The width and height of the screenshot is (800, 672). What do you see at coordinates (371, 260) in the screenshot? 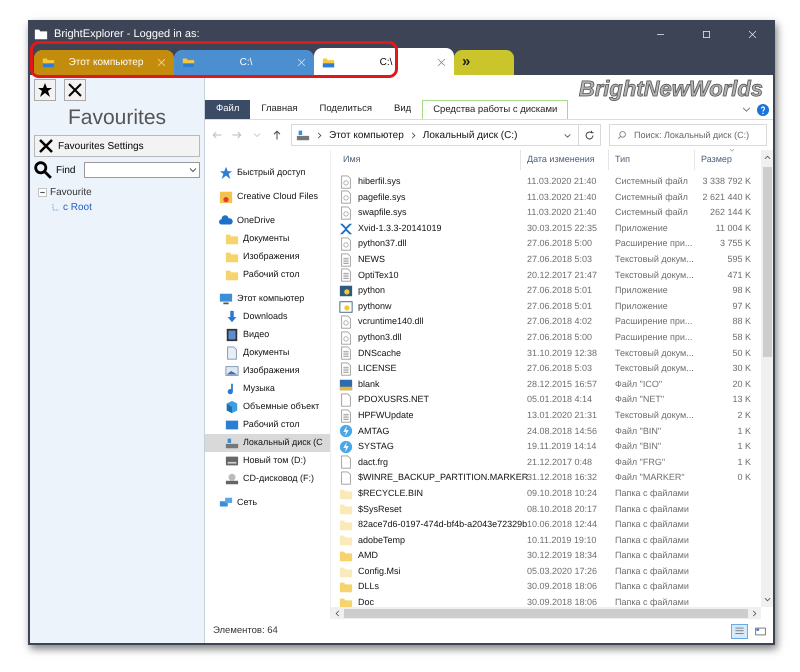
I see `file-name: NEWS` at bounding box center [371, 260].